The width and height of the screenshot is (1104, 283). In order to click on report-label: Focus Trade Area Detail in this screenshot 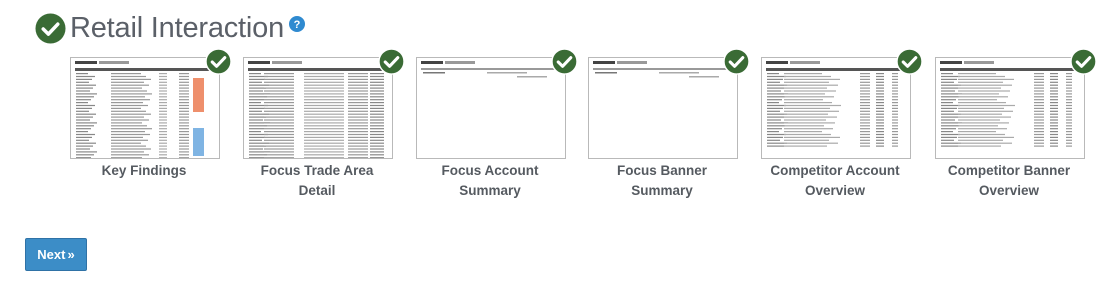, I will do `click(317, 180)`.